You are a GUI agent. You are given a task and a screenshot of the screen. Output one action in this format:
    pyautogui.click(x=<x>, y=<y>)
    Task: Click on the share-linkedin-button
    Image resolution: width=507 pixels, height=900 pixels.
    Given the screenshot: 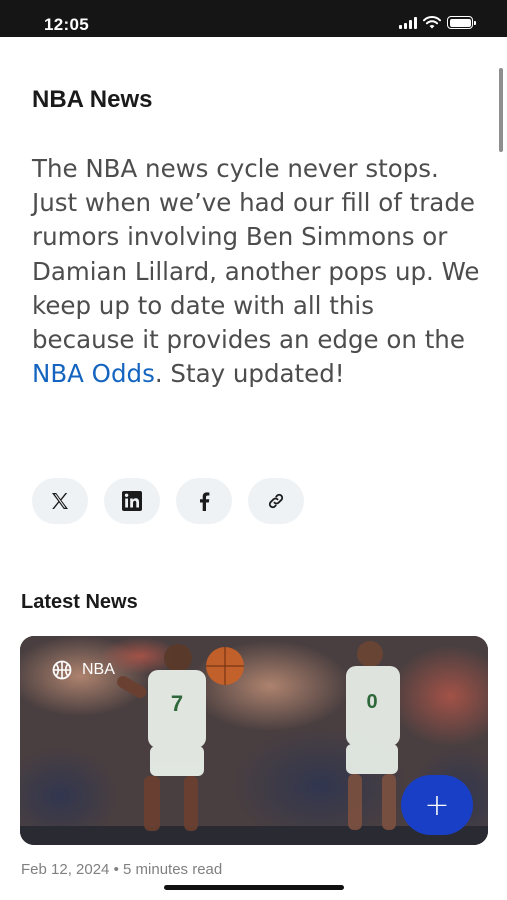 What is the action you would take?
    pyautogui.click(x=132, y=501)
    